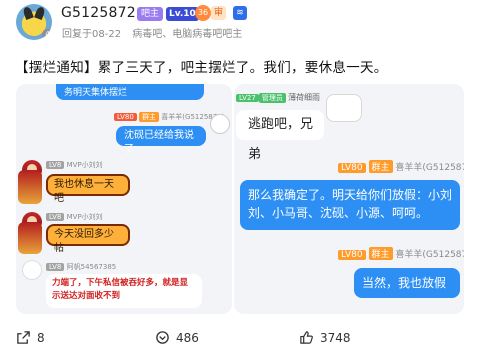 Image resolution: width=477 pixels, height=349 pixels. I want to click on user-avatar: 4, so click(34, 22).